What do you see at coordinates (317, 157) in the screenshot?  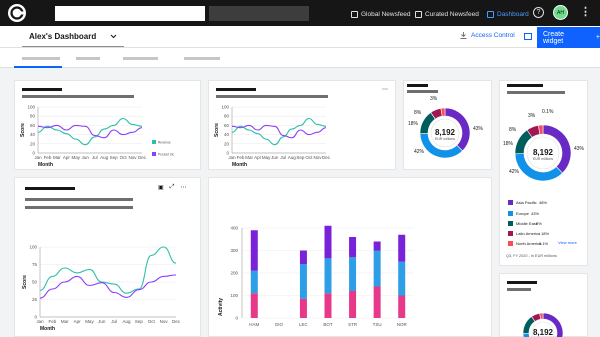 I see `x-tick-label: Nov` at bounding box center [317, 157].